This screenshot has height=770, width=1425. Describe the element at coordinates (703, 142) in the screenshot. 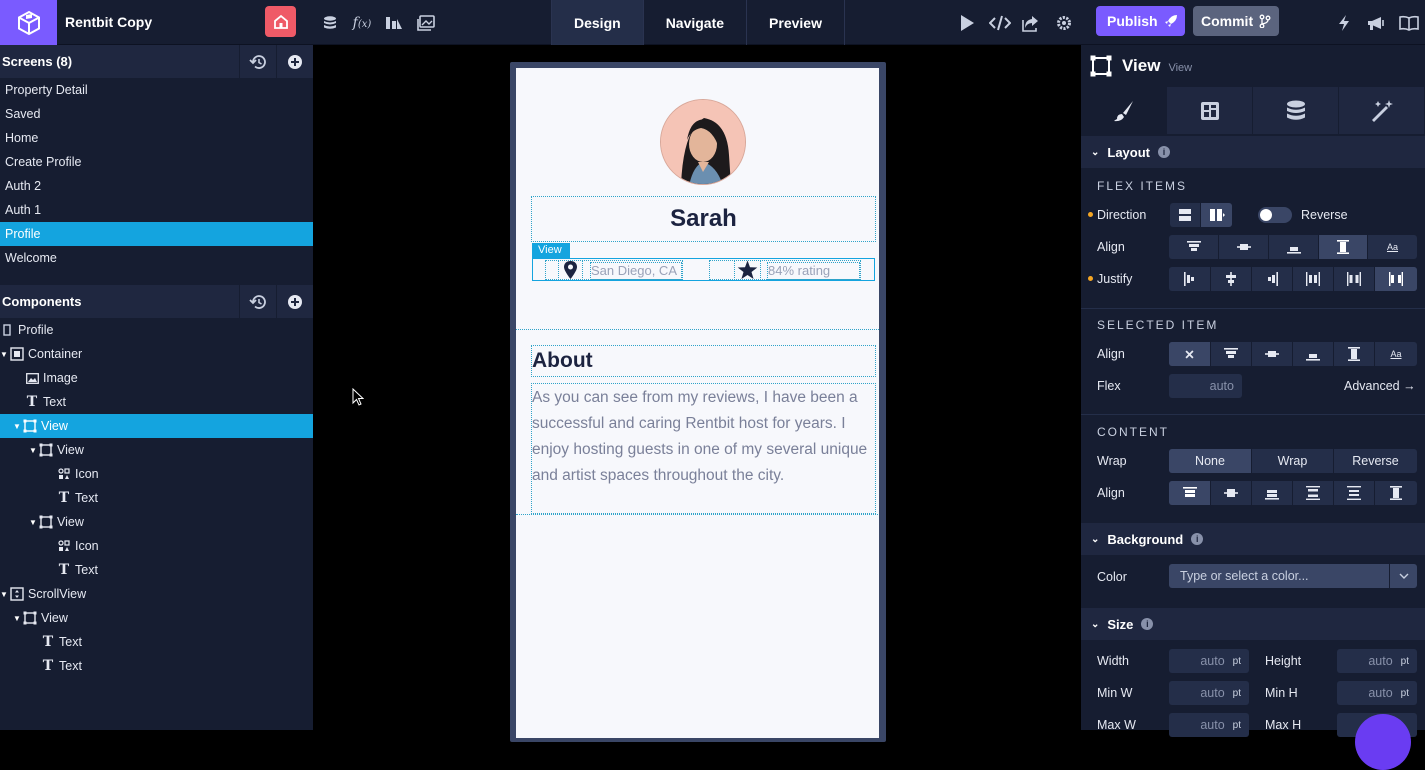

I see `profile-avatar` at that location.